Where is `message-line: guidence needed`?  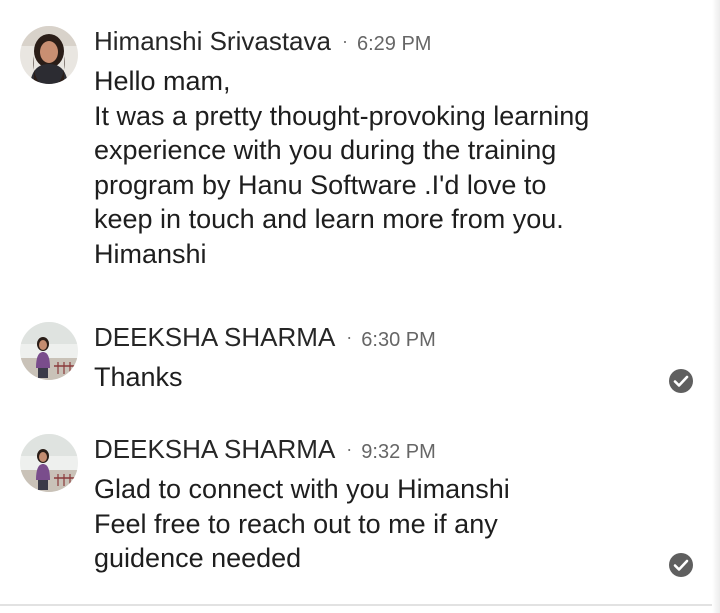
message-line: guidence needed is located at coordinates (198, 558).